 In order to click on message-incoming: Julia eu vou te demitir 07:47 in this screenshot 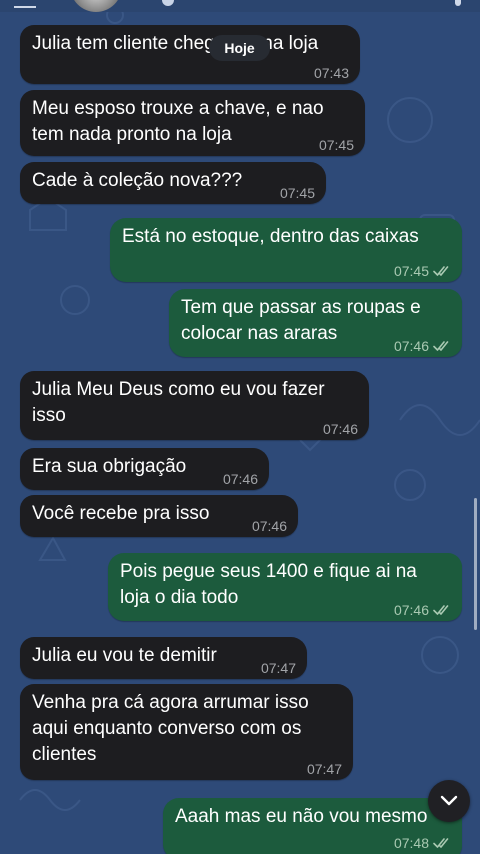, I will do `click(163, 658)`.